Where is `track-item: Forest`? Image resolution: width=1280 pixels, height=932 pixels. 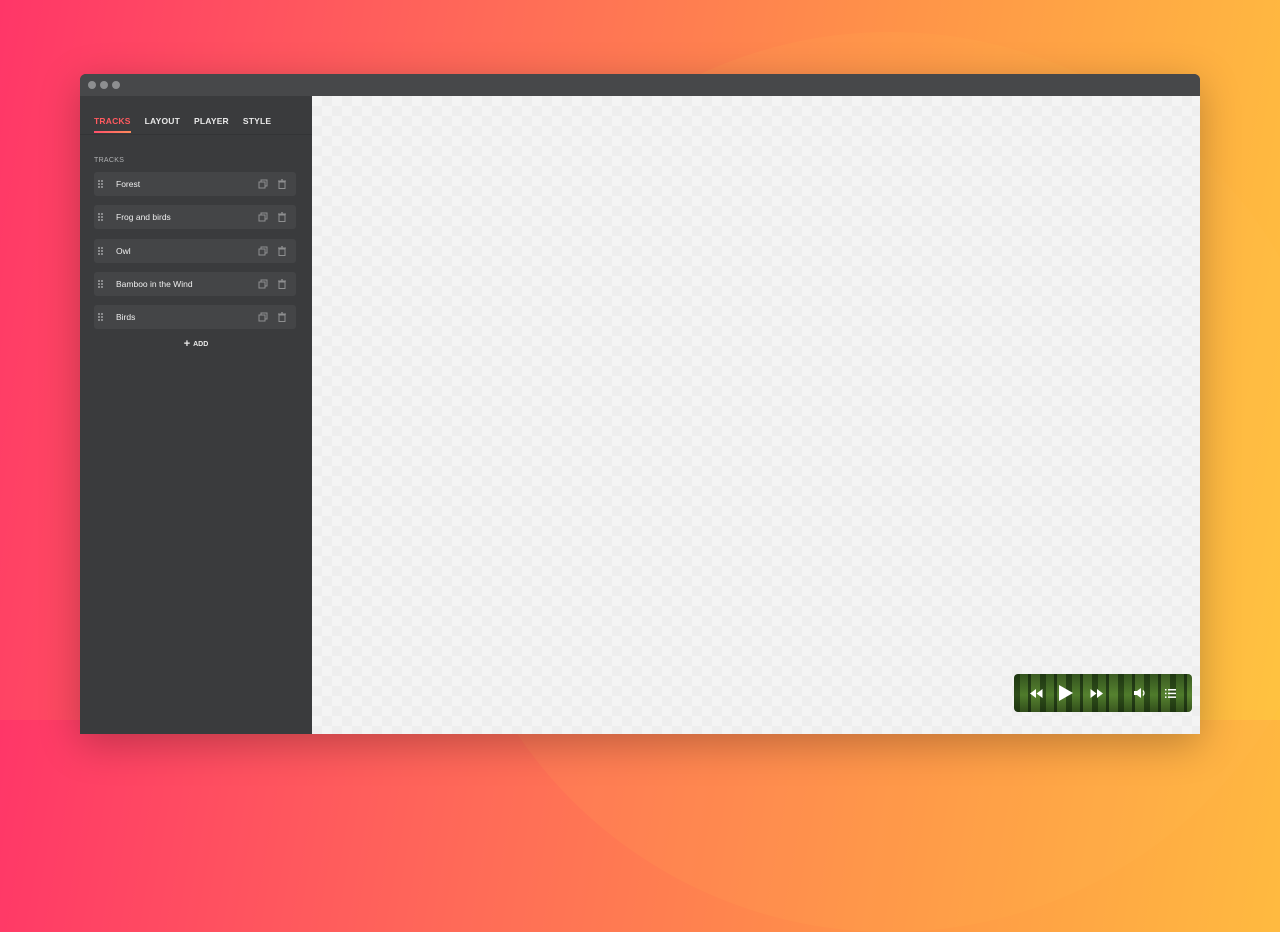
track-item: Forest is located at coordinates (195, 184).